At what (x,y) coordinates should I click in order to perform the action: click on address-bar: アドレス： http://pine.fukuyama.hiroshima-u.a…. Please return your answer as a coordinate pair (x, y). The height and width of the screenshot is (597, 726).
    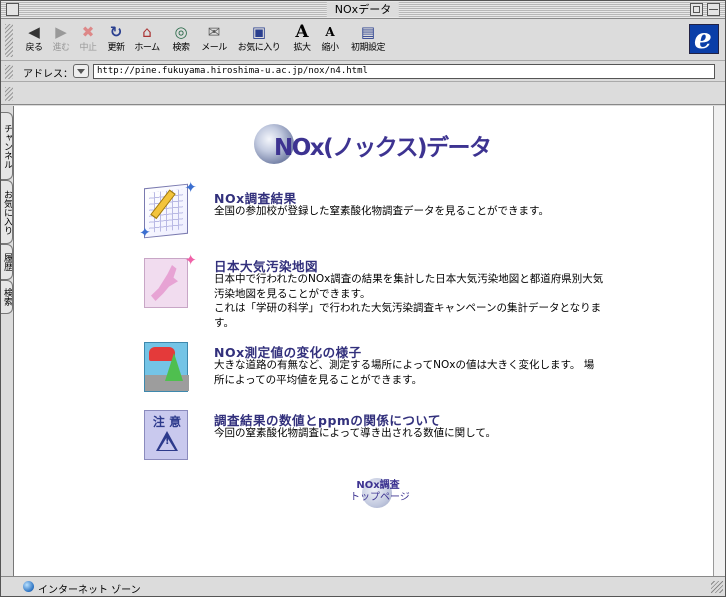
    Looking at the image, I should click on (363, 72).